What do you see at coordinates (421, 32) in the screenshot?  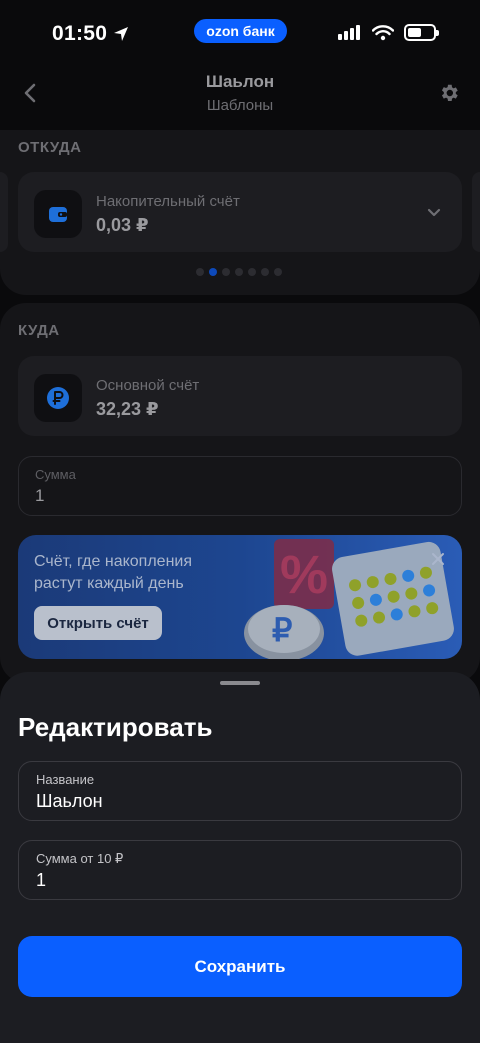 I see `battery-icon` at bounding box center [421, 32].